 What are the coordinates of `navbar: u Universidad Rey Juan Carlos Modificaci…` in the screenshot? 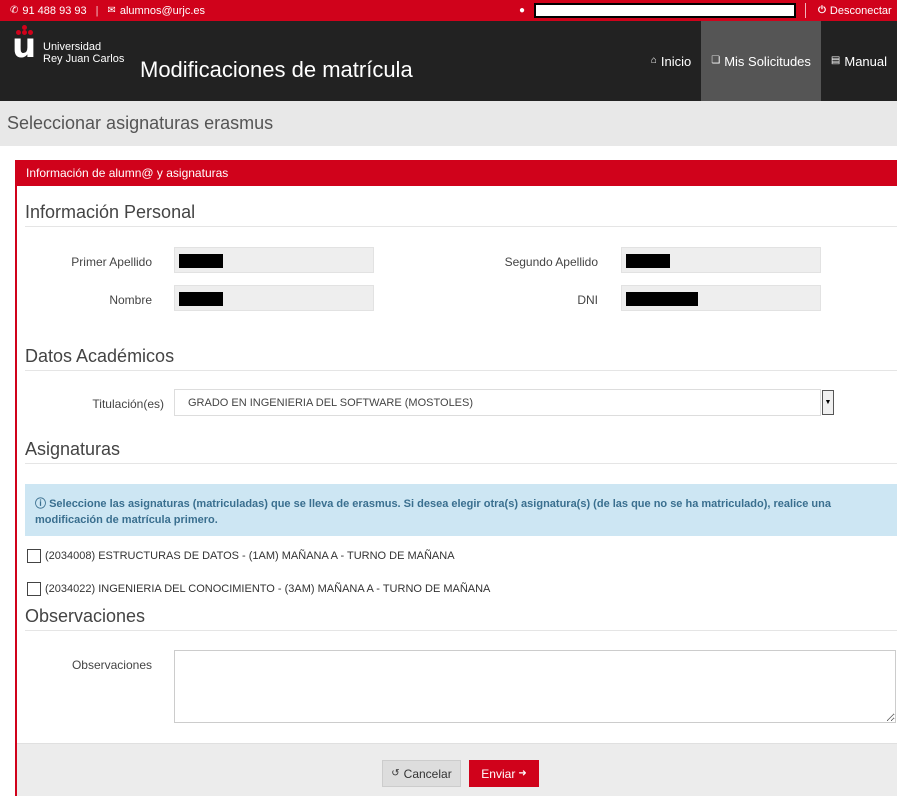 It's located at (448, 61).